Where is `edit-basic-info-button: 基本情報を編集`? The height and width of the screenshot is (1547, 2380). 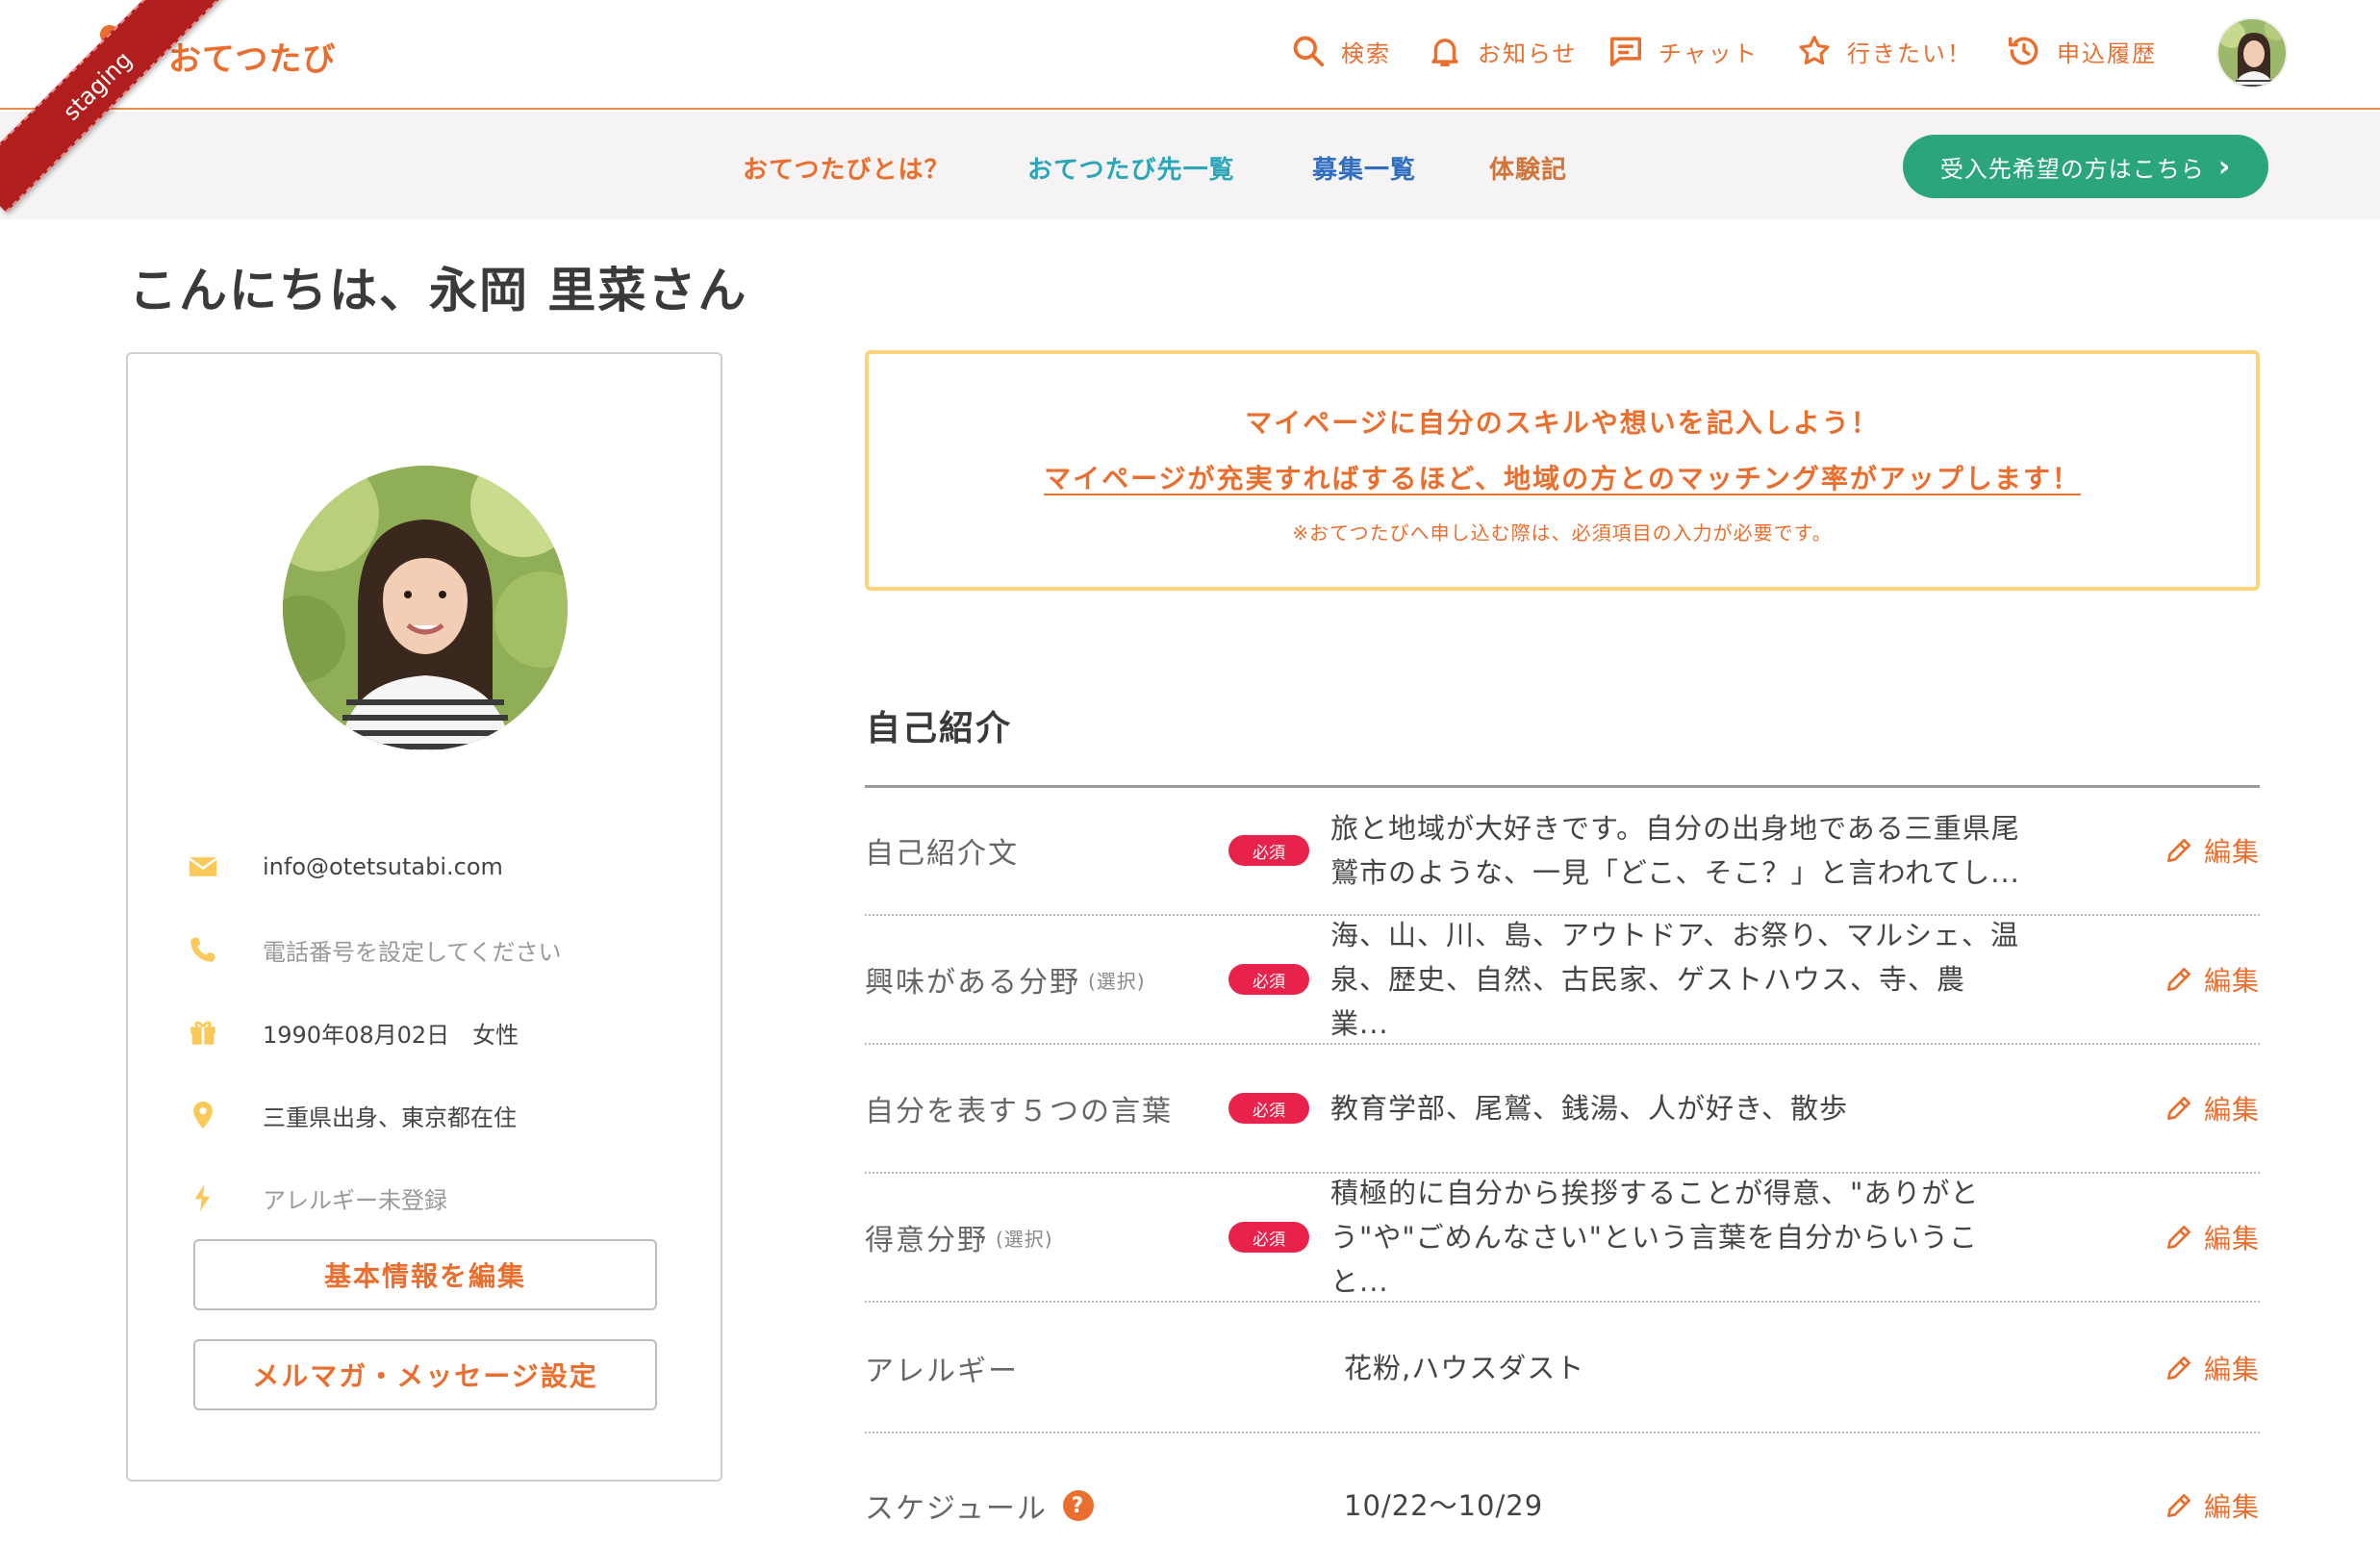 edit-basic-info-button: 基本情報を編集 is located at coordinates (425, 1275).